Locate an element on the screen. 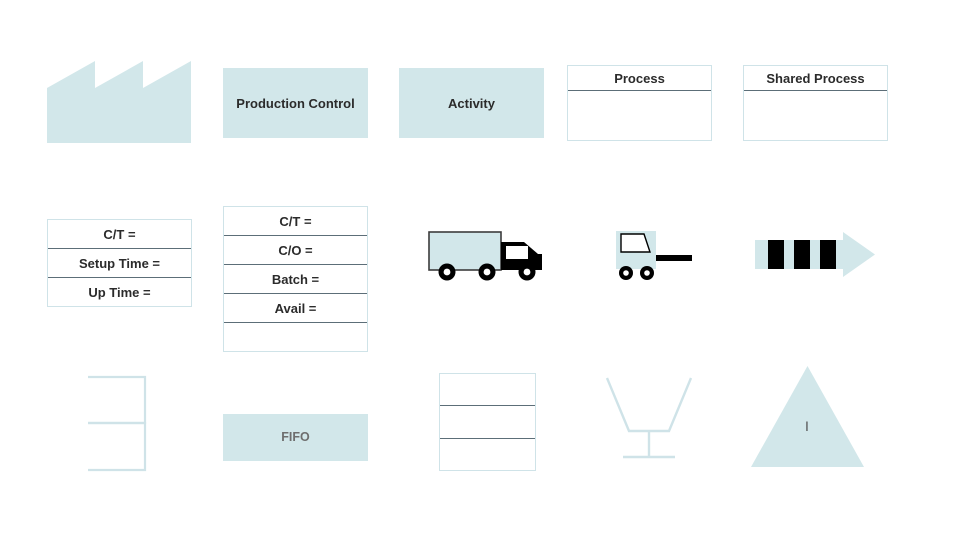 The width and height of the screenshot is (958, 536). shared-process-header: Shared Process is located at coordinates (815, 78).